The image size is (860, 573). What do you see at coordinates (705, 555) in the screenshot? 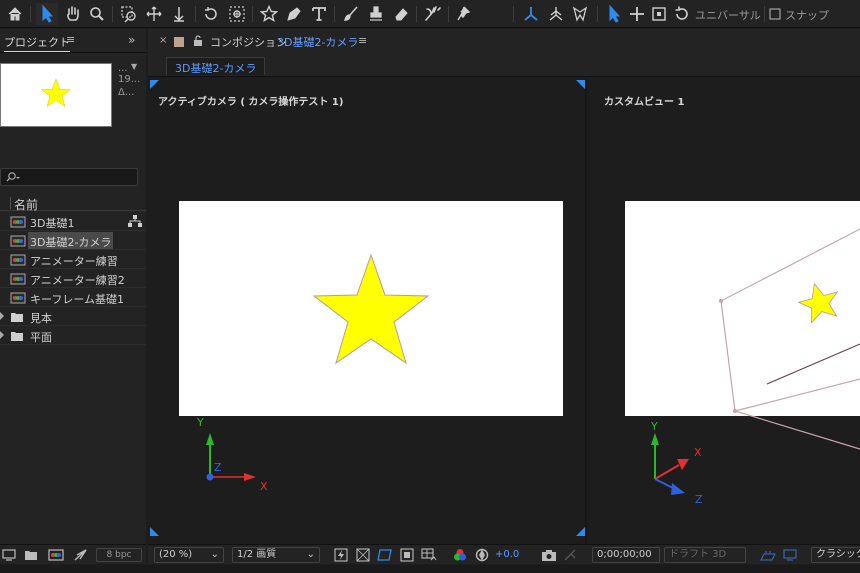
I see `draft-3d-toggle: ドラフト 3D` at bounding box center [705, 555].